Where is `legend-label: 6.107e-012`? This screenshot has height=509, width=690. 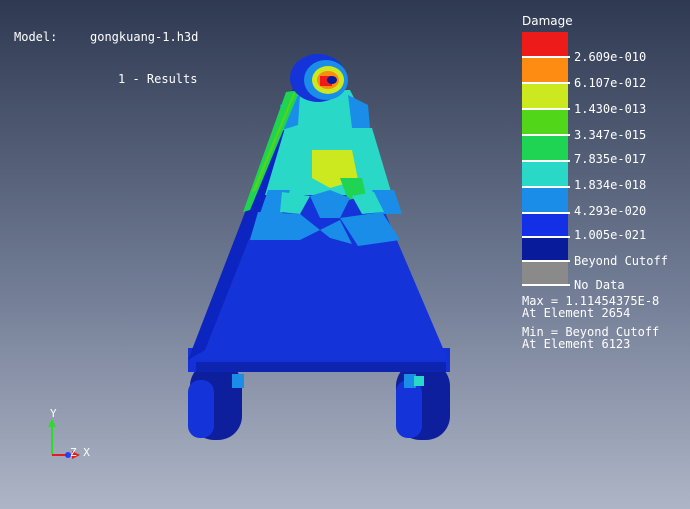
legend-label: 6.107e-012 is located at coordinates (610, 83).